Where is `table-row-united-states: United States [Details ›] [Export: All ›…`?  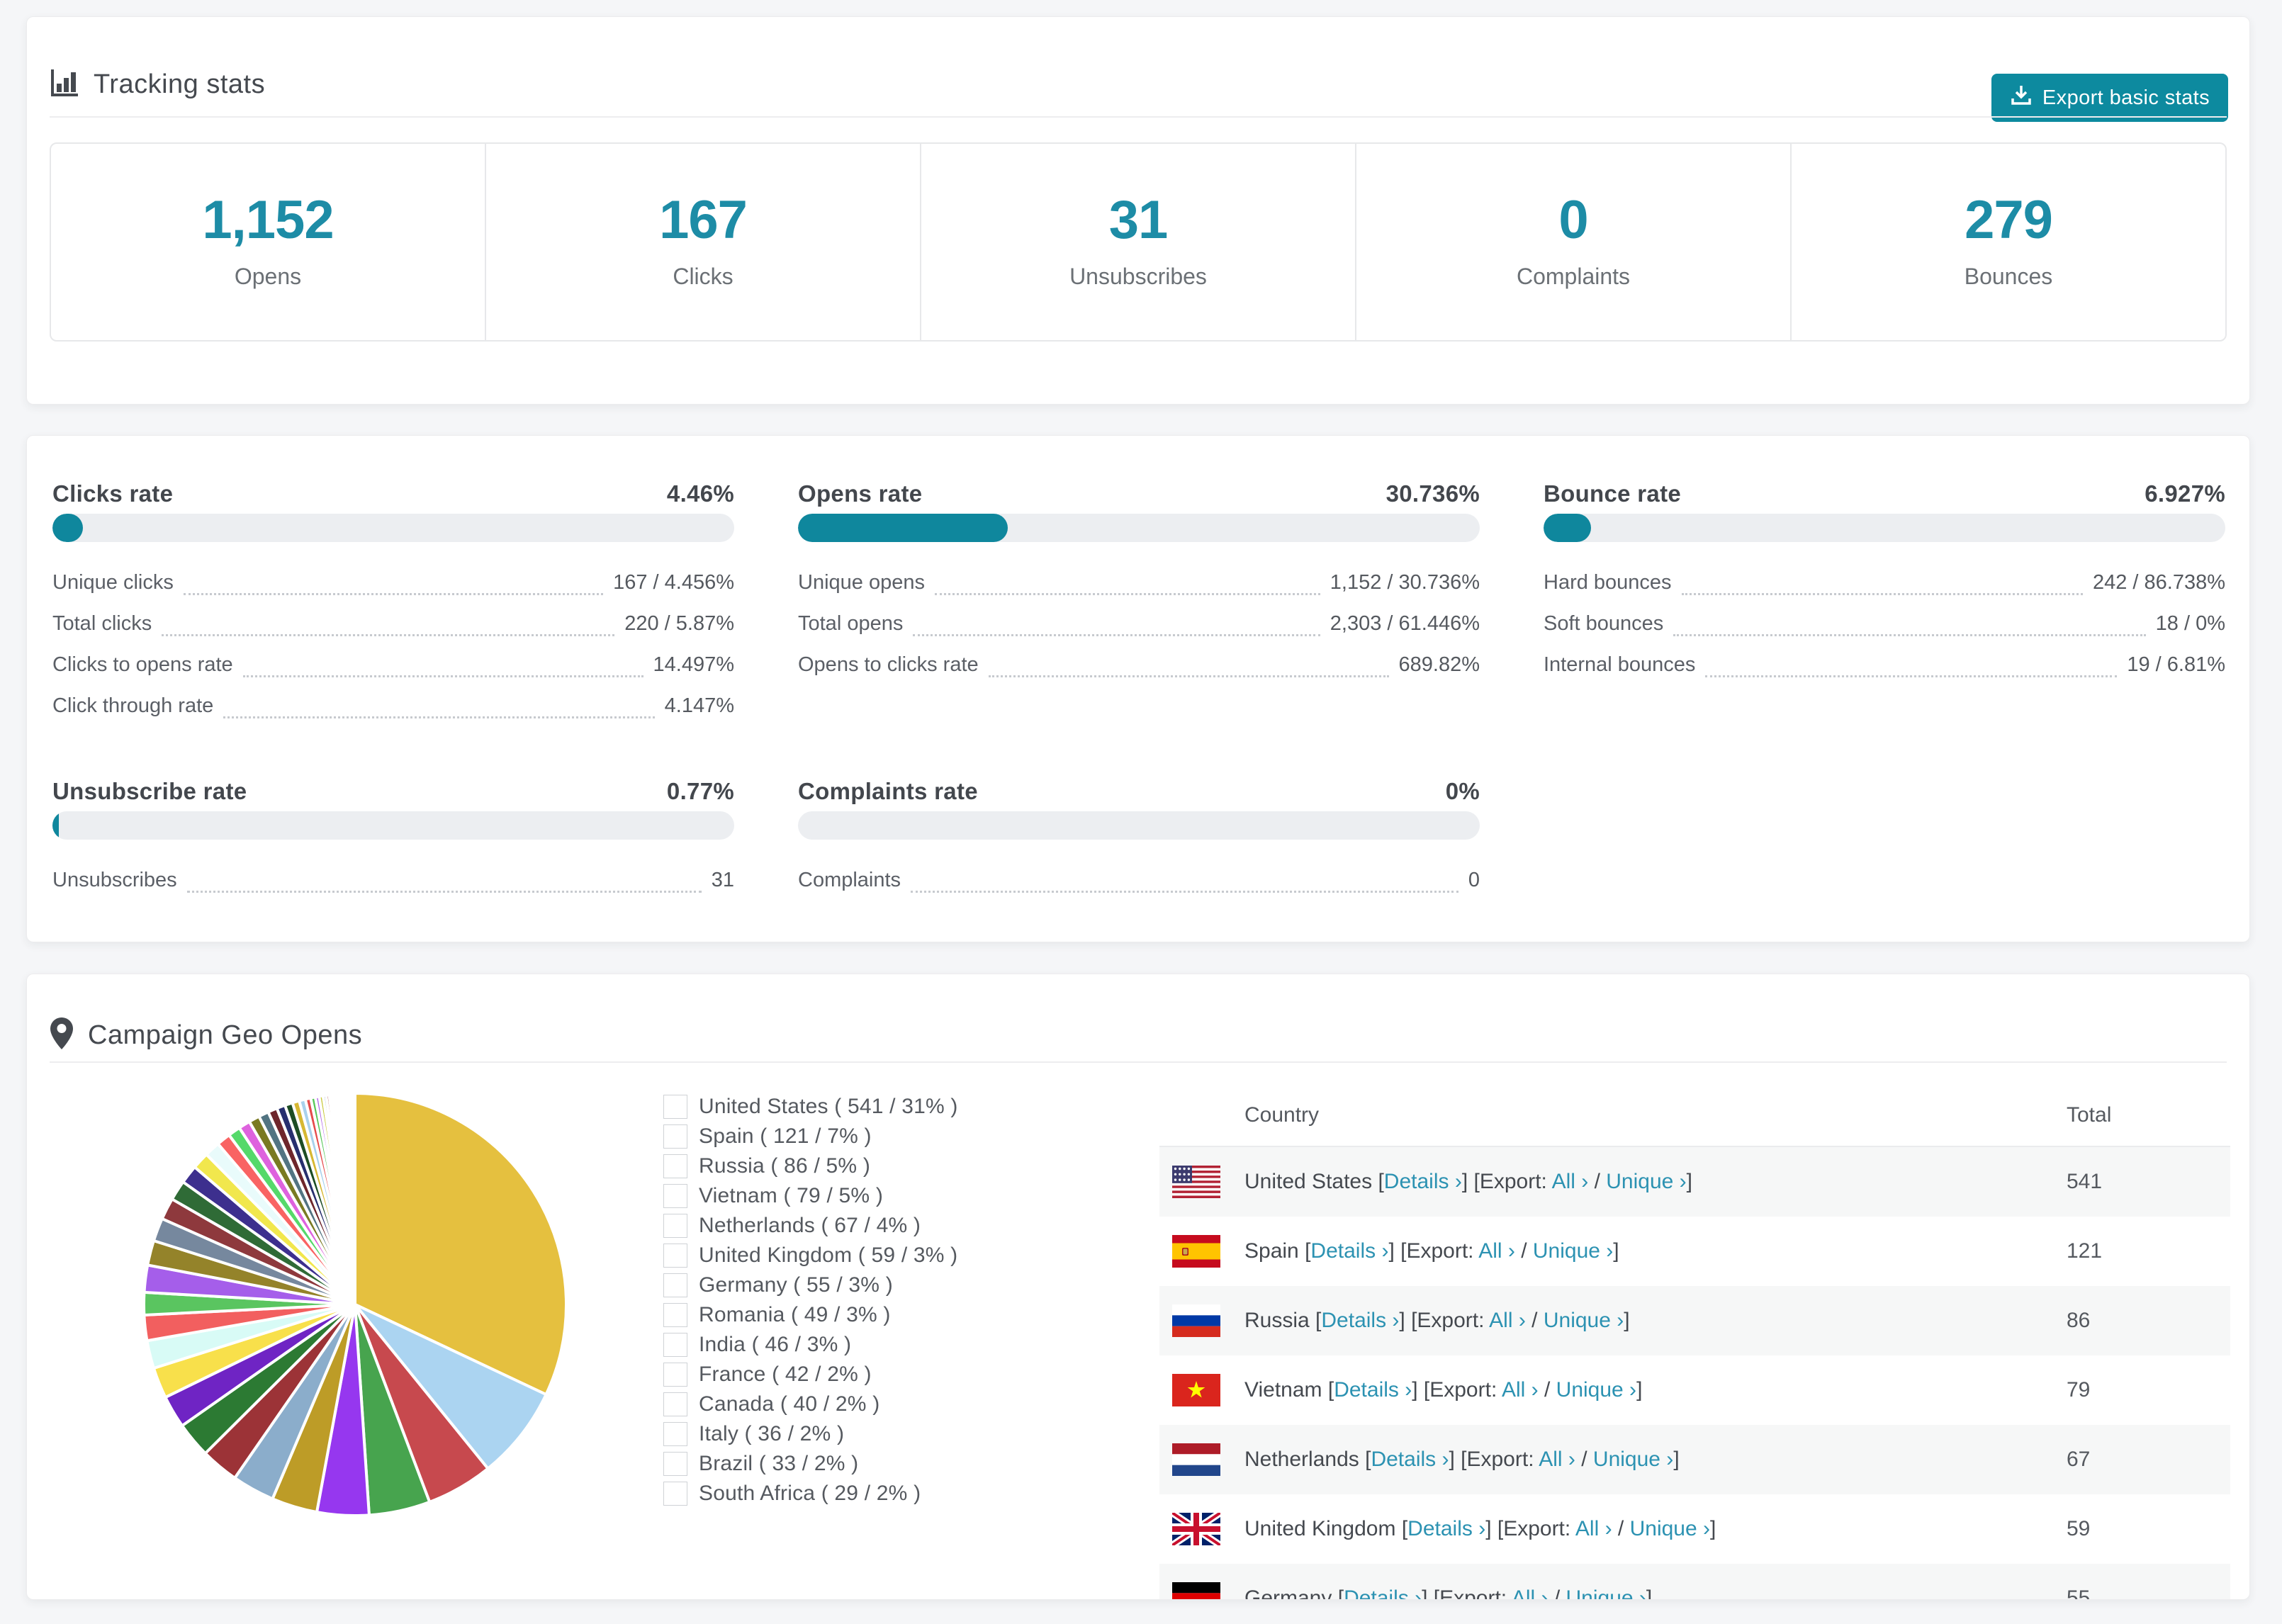
table-row-united-states: United States [Details ›] [Export: All ›… is located at coordinates (1694, 1182).